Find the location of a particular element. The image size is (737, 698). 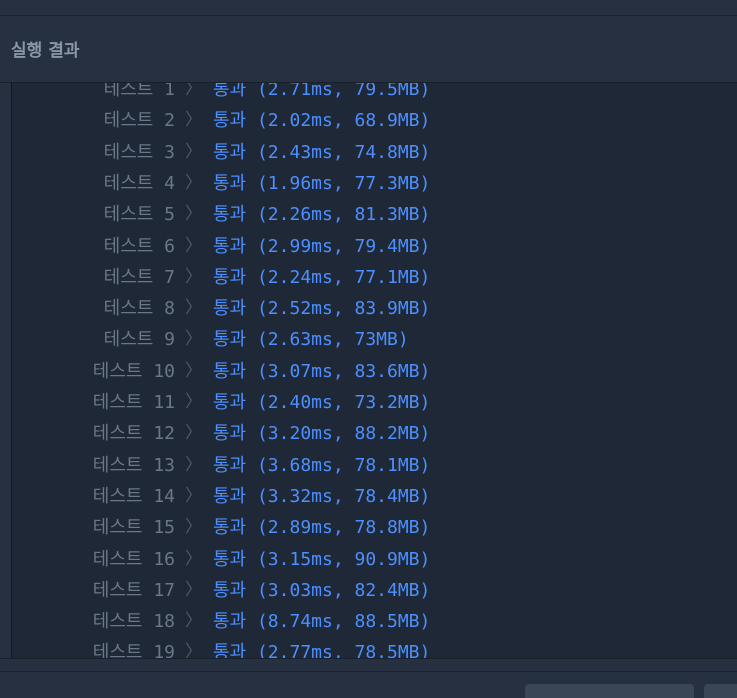

test-result: 통과 (3.32ms, 78.4MB) is located at coordinates (321, 496).